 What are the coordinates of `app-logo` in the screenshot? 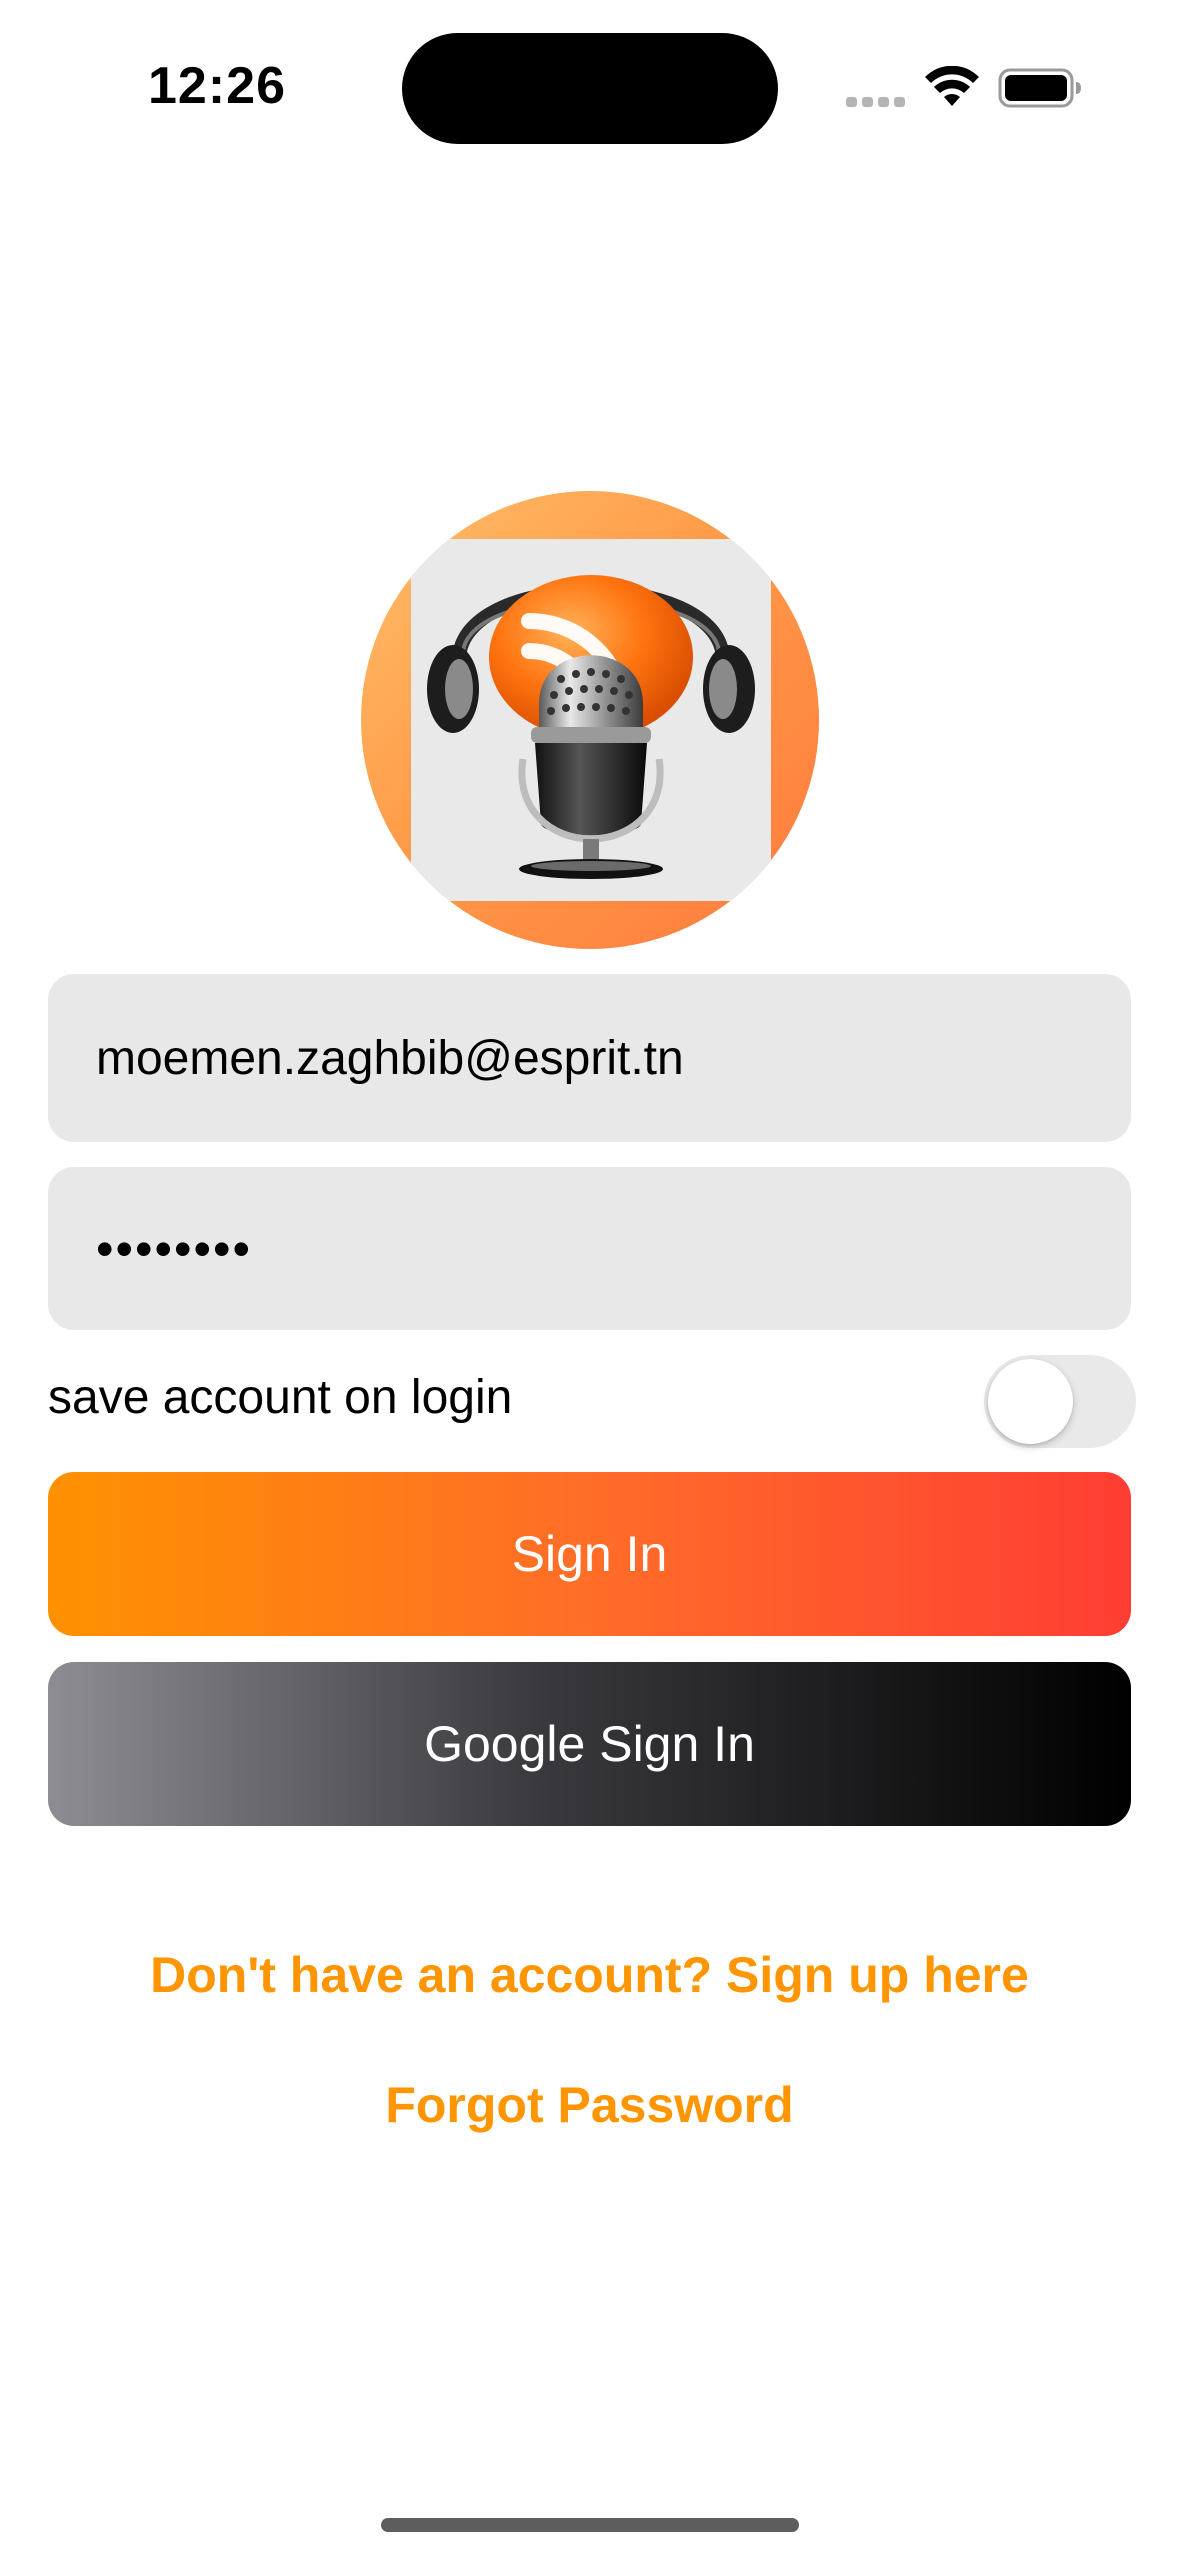 It's located at (590, 720).